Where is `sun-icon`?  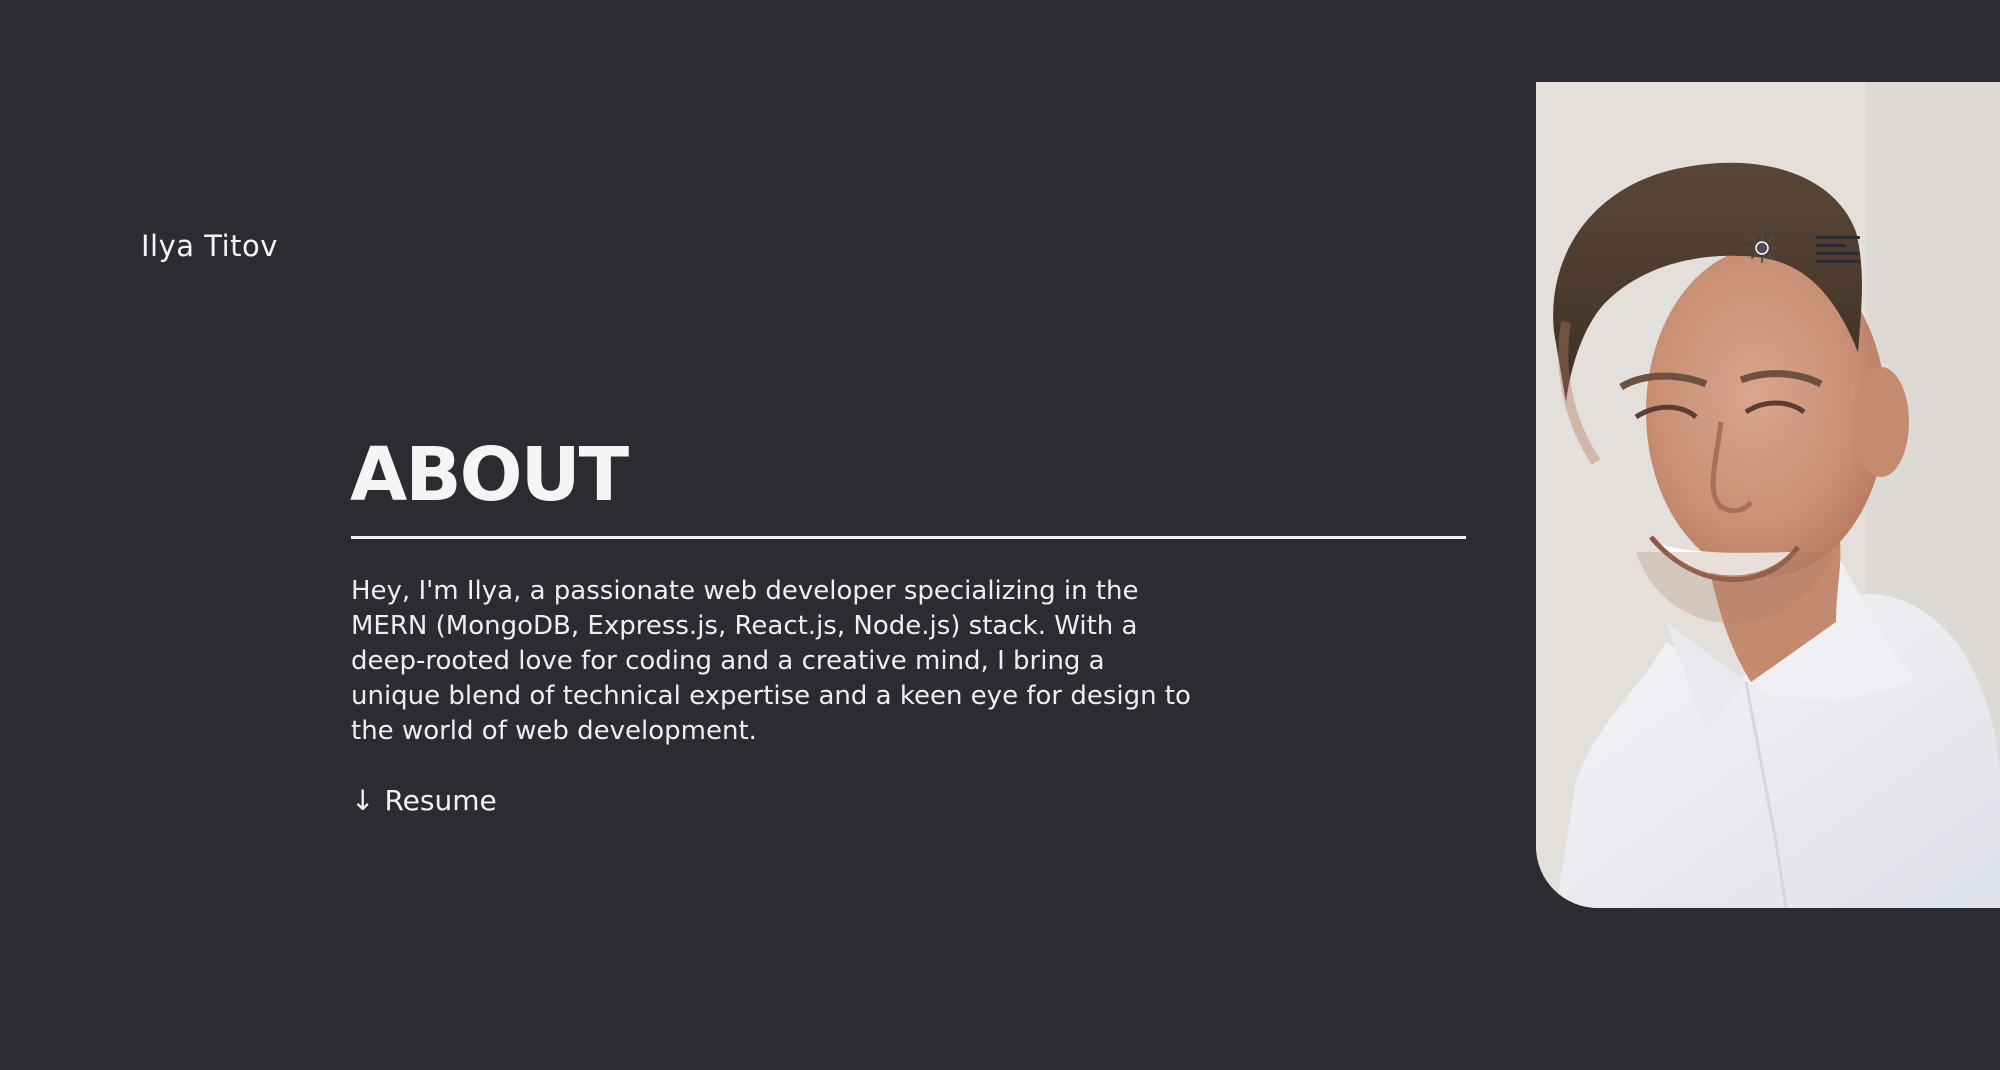 sun-icon is located at coordinates (1762, 248).